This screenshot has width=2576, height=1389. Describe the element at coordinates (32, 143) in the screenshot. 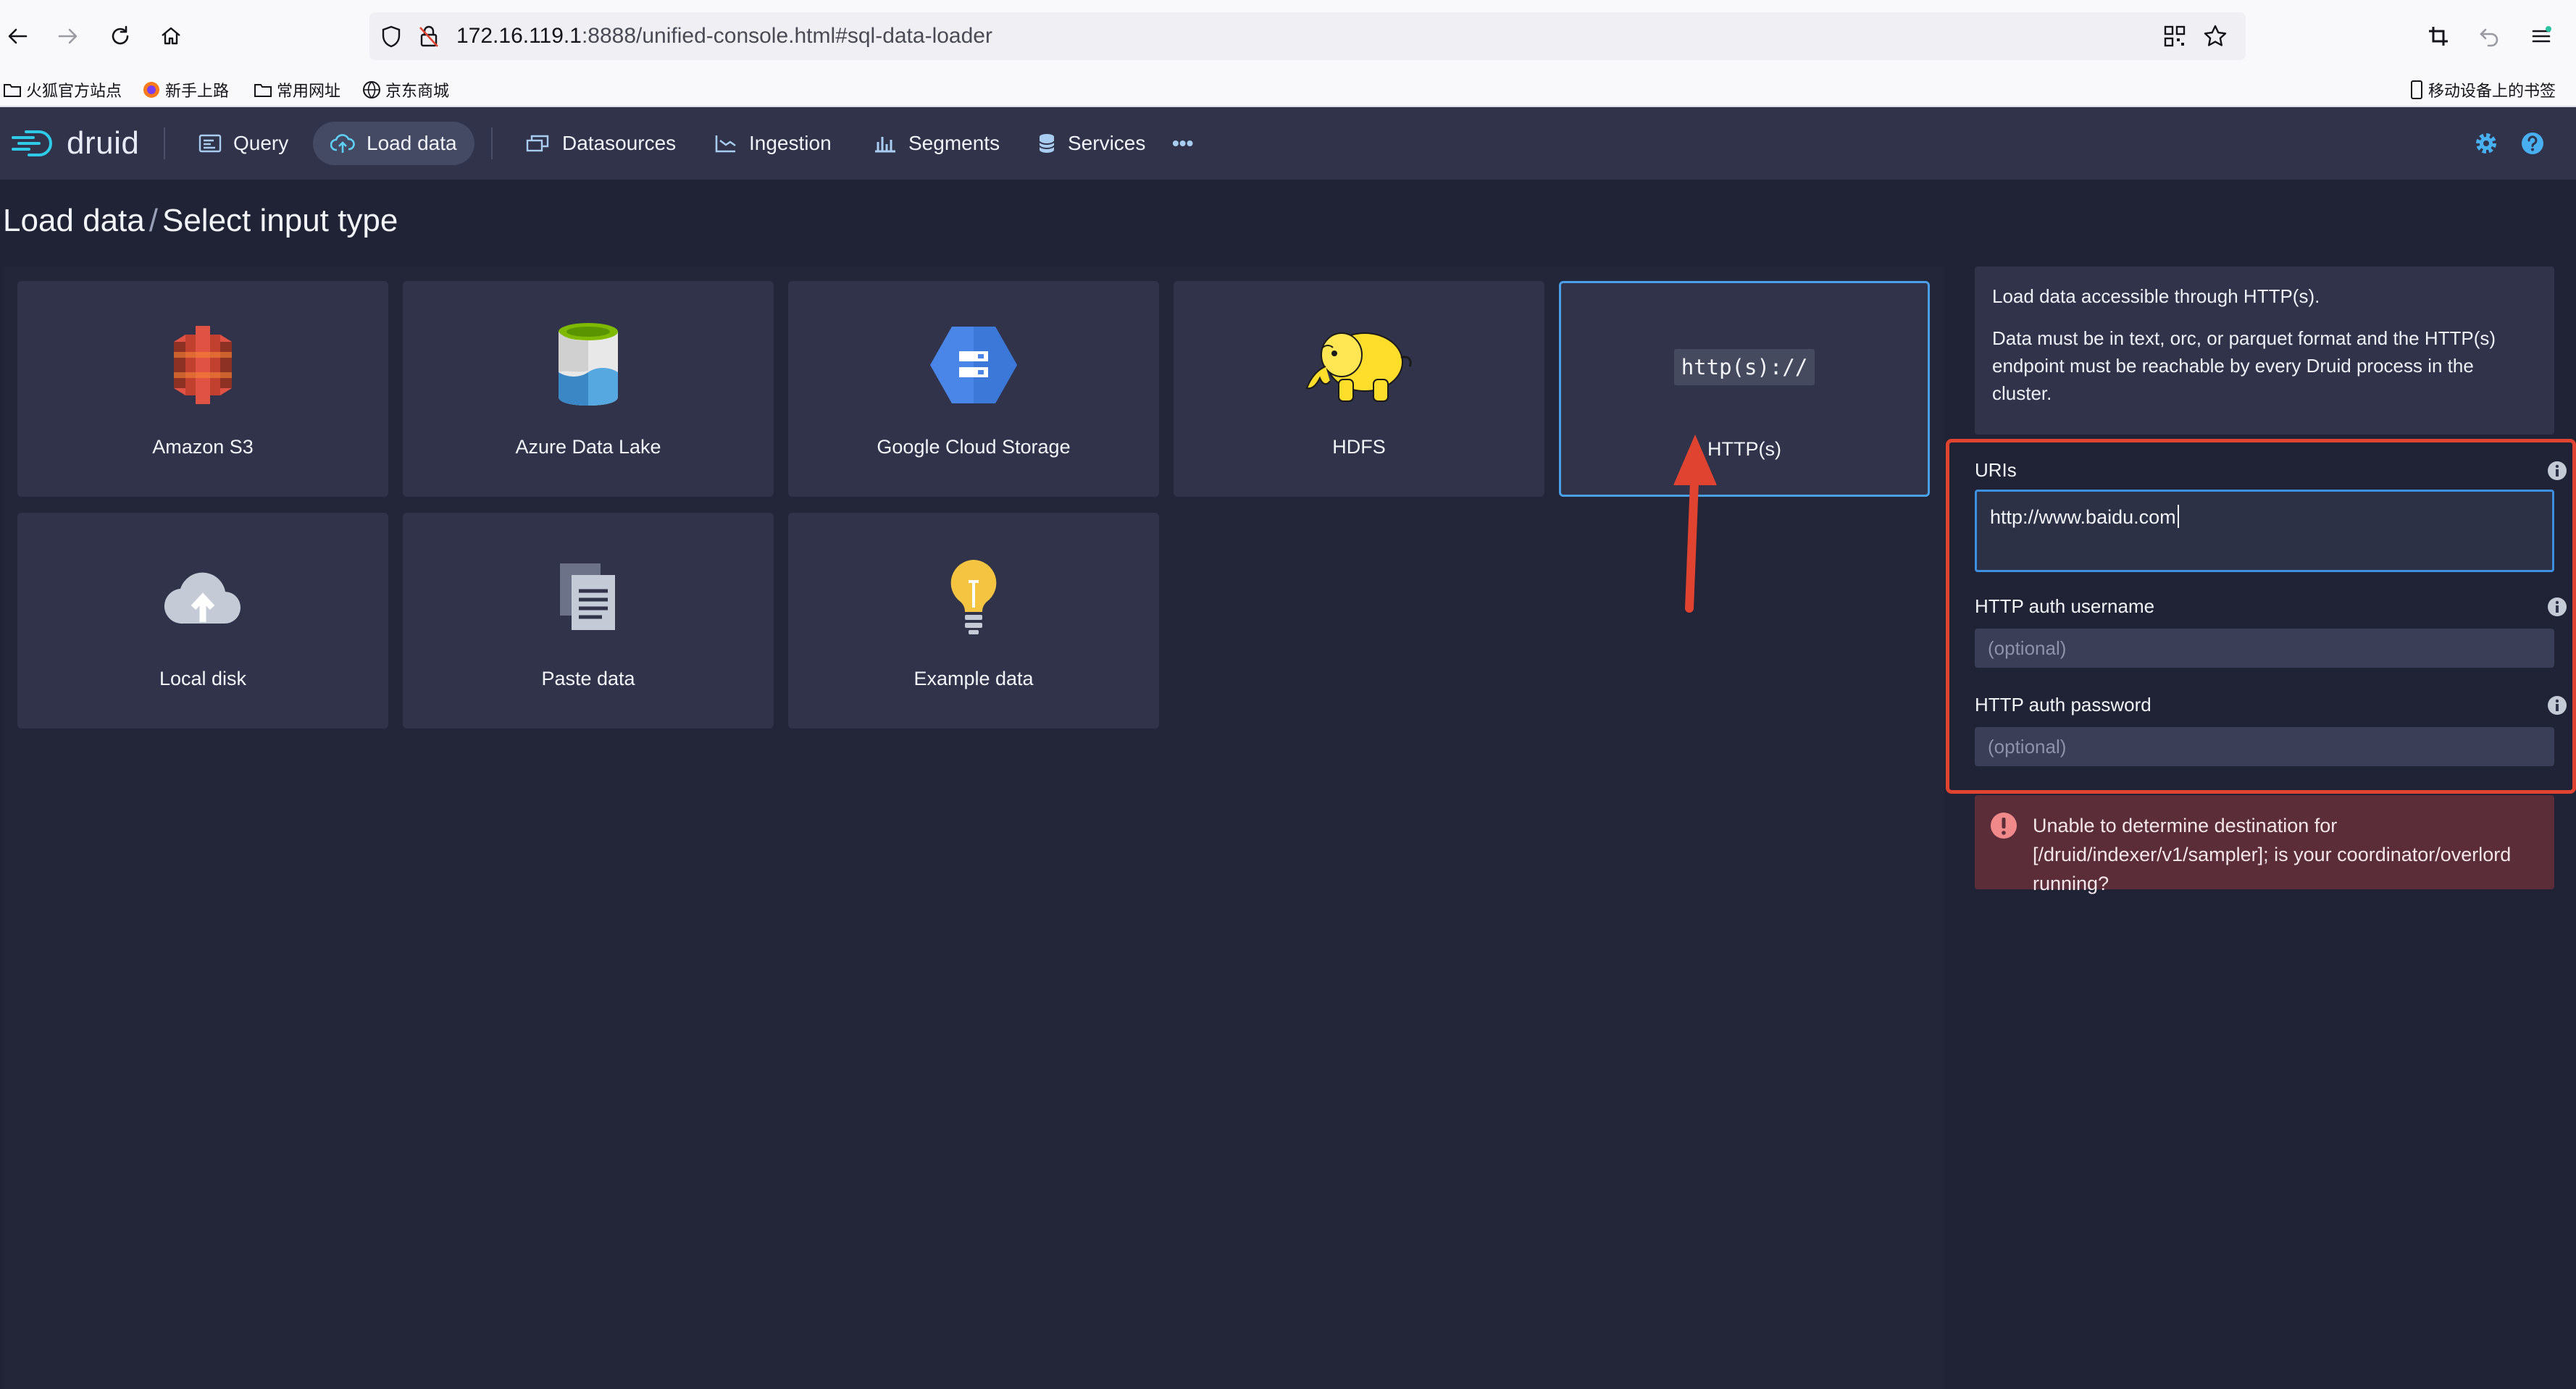

I see `druid-logo-icon` at that location.